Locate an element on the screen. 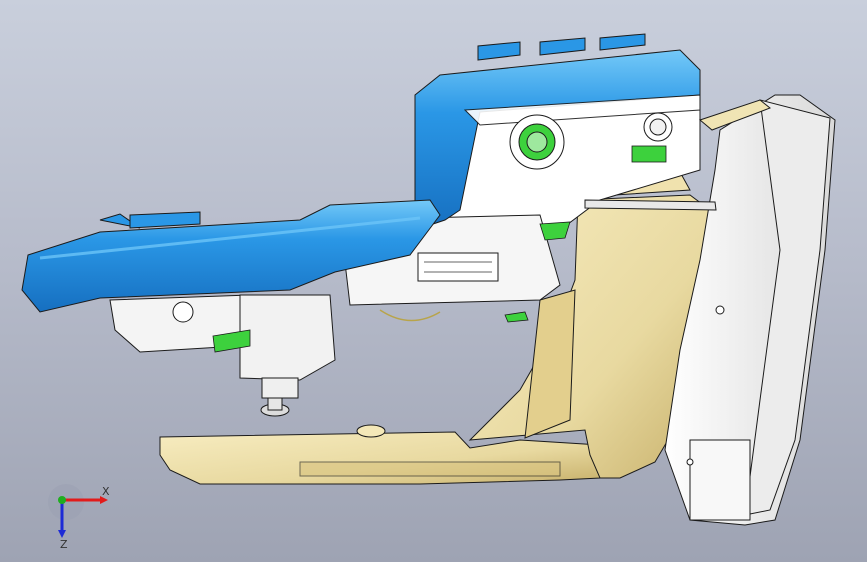  x-axis-label: X is located at coordinates (106, 491).